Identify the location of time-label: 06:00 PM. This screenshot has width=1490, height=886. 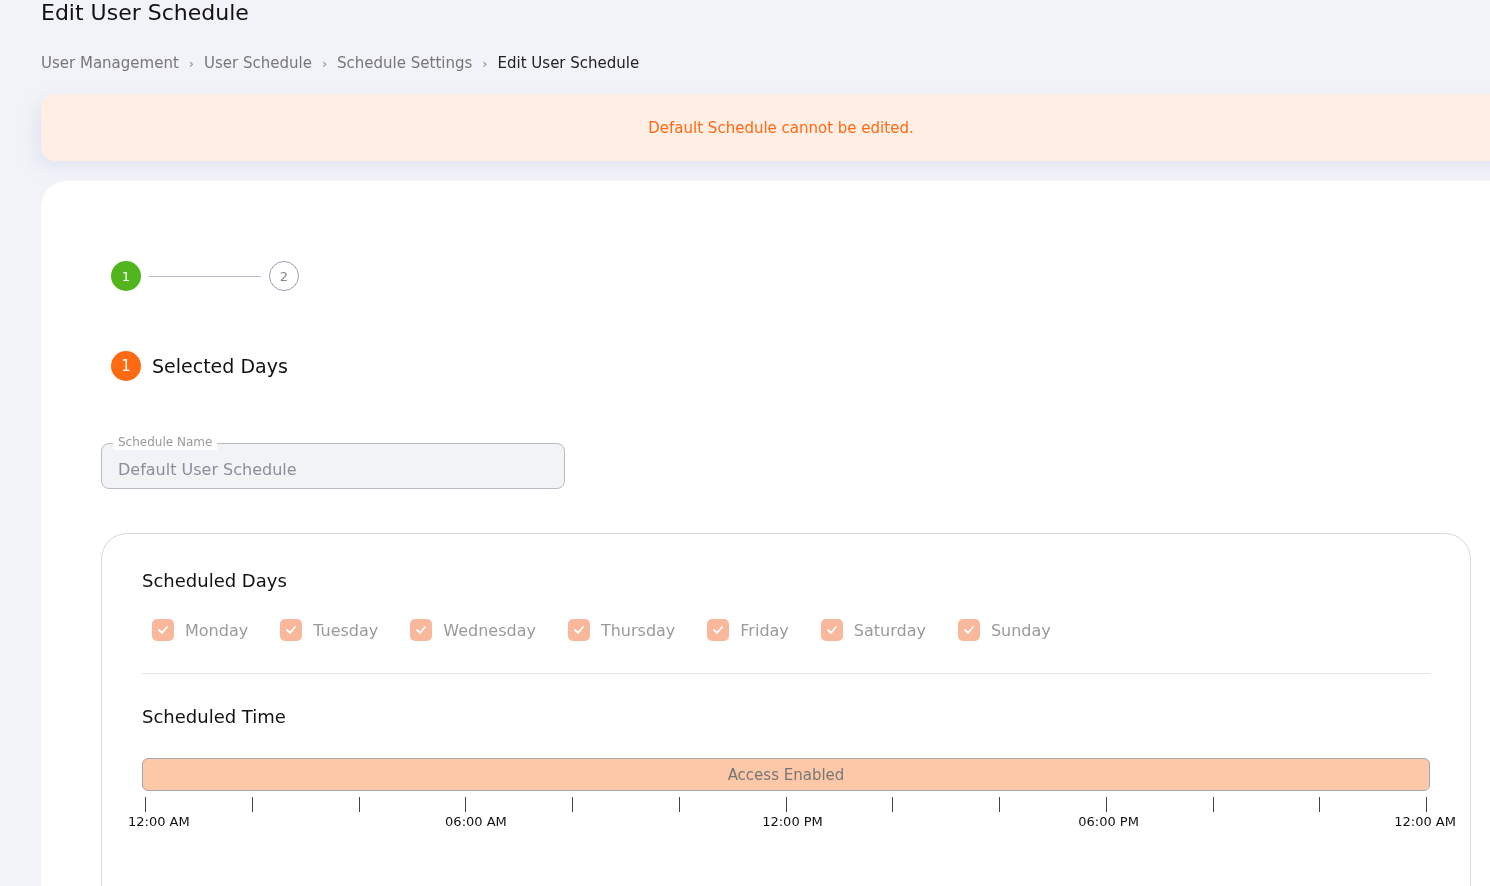
(1108, 821).